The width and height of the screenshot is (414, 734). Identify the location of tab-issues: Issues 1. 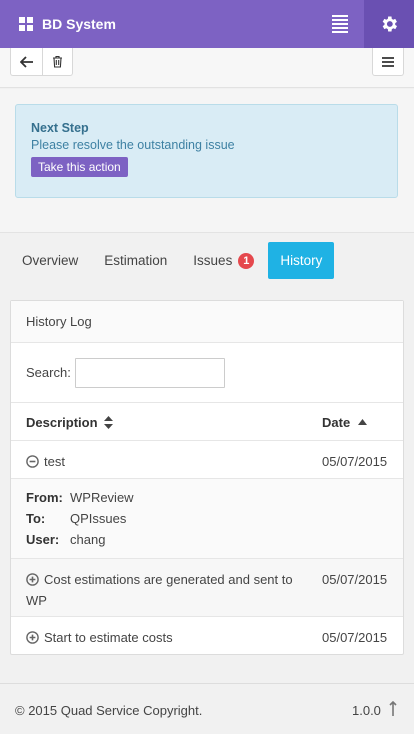
(223, 260).